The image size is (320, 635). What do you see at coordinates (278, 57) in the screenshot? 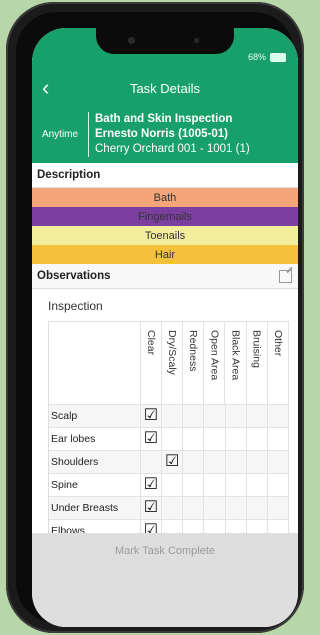
I see `battery-icon` at bounding box center [278, 57].